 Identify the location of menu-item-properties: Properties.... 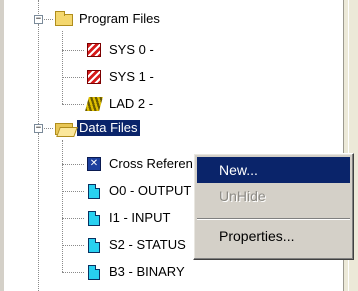
(273, 236).